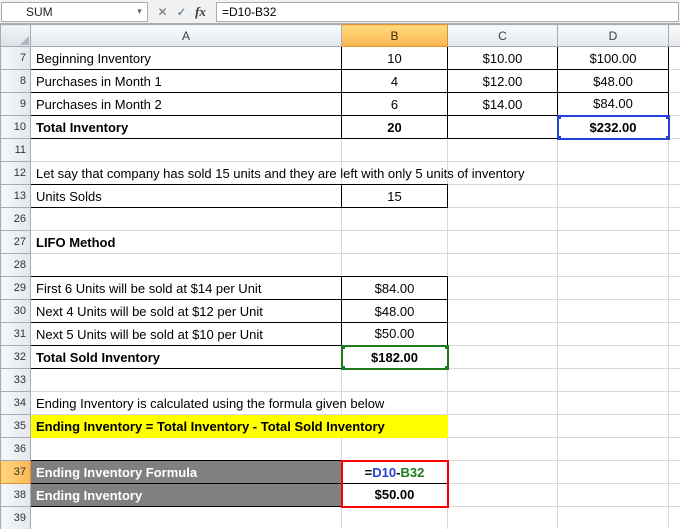  Describe the element at coordinates (674, 380) in the screenshot. I see `cell-E33` at that location.